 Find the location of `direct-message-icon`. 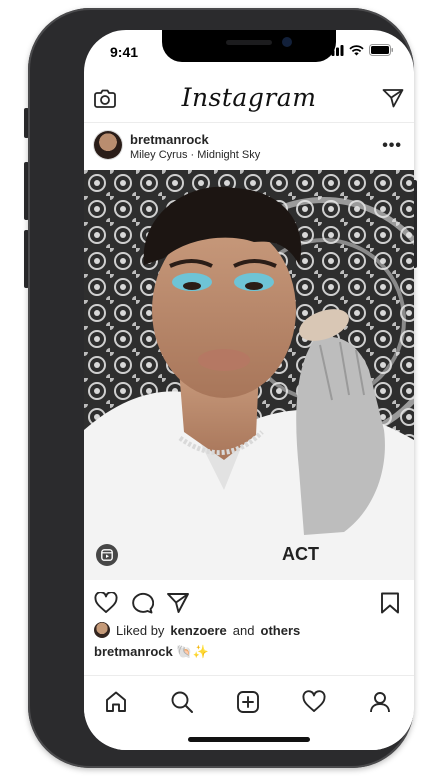

direct-message-icon is located at coordinates (393, 98).